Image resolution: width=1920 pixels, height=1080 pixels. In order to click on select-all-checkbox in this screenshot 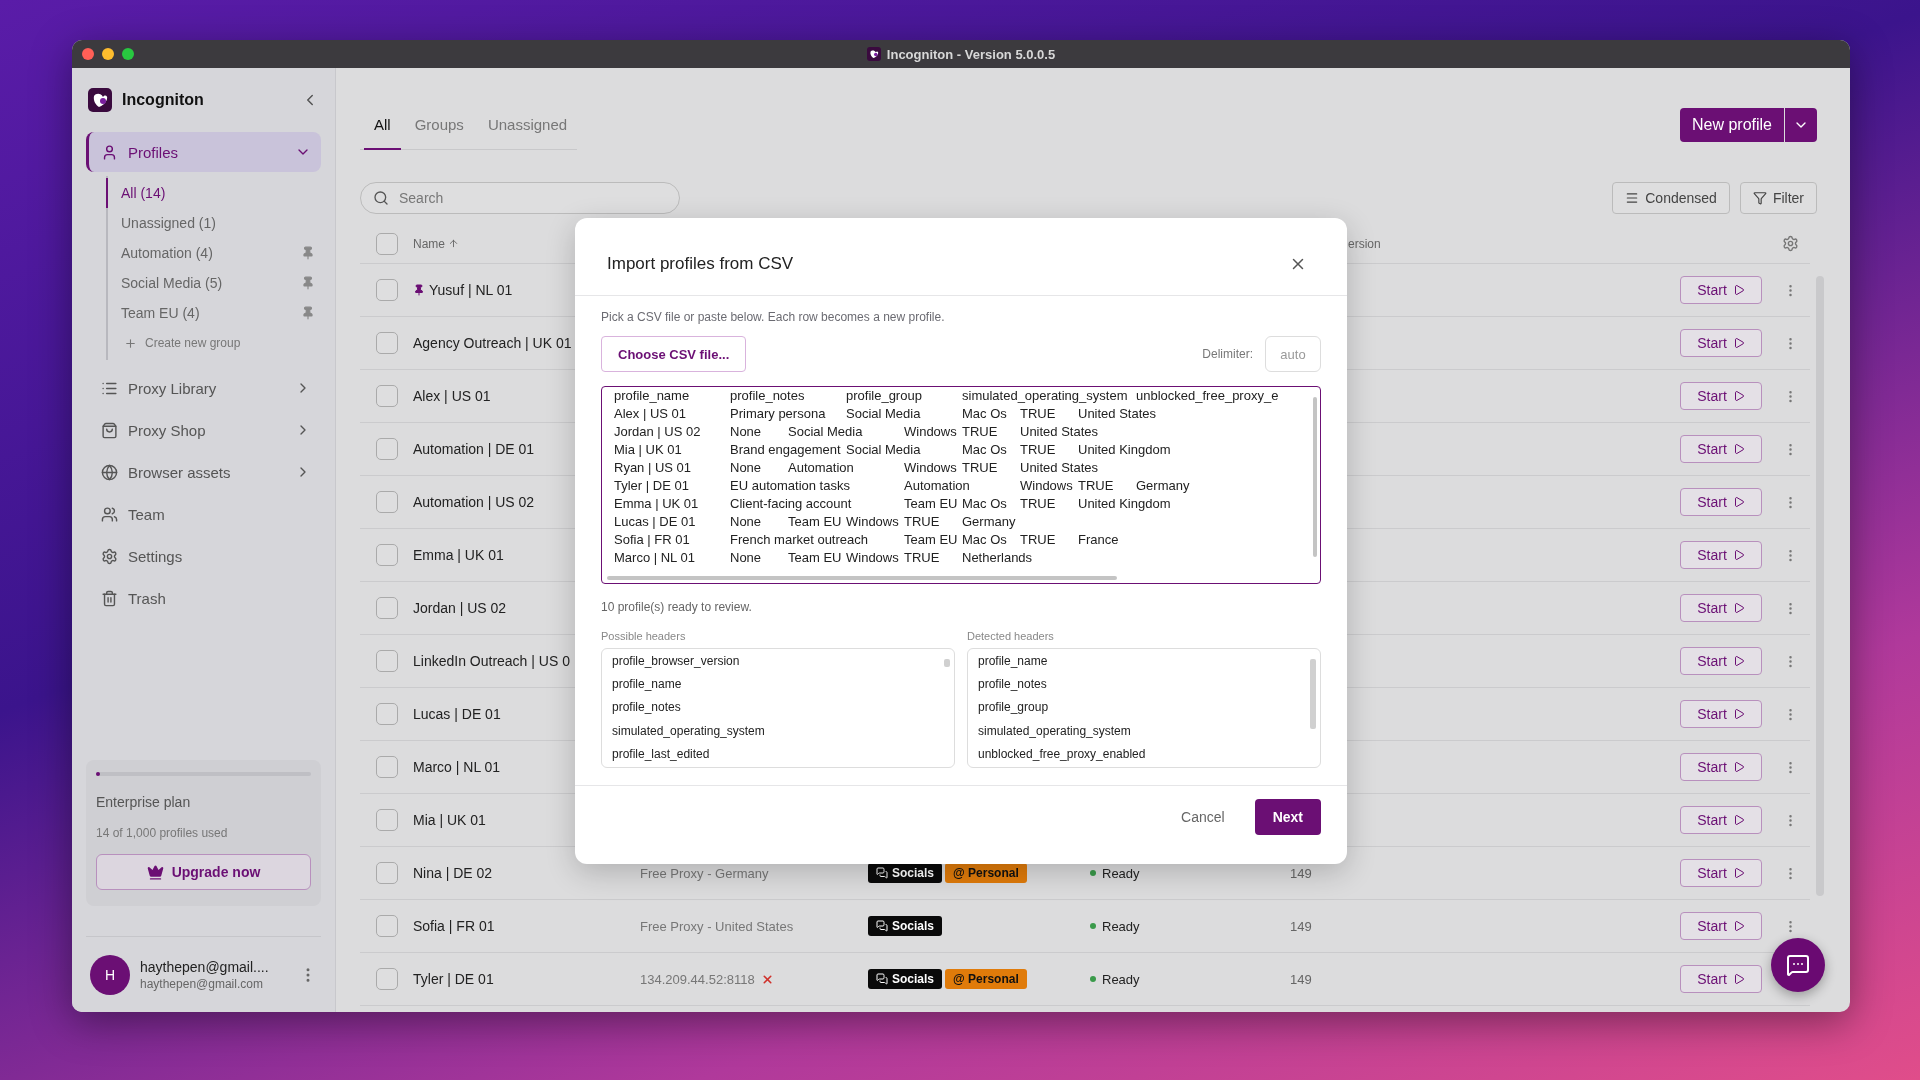, I will do `click(387, 243)`.